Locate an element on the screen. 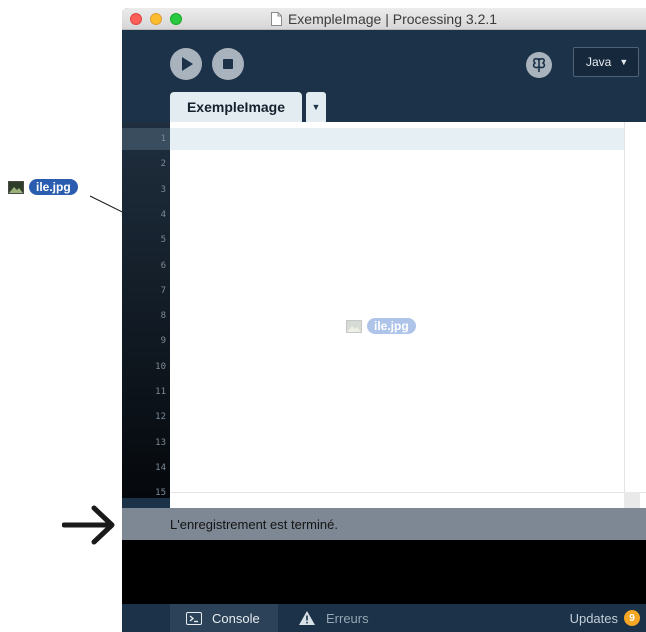 The image size is (646, 632). play-icon is located at coordinates (187, 64).